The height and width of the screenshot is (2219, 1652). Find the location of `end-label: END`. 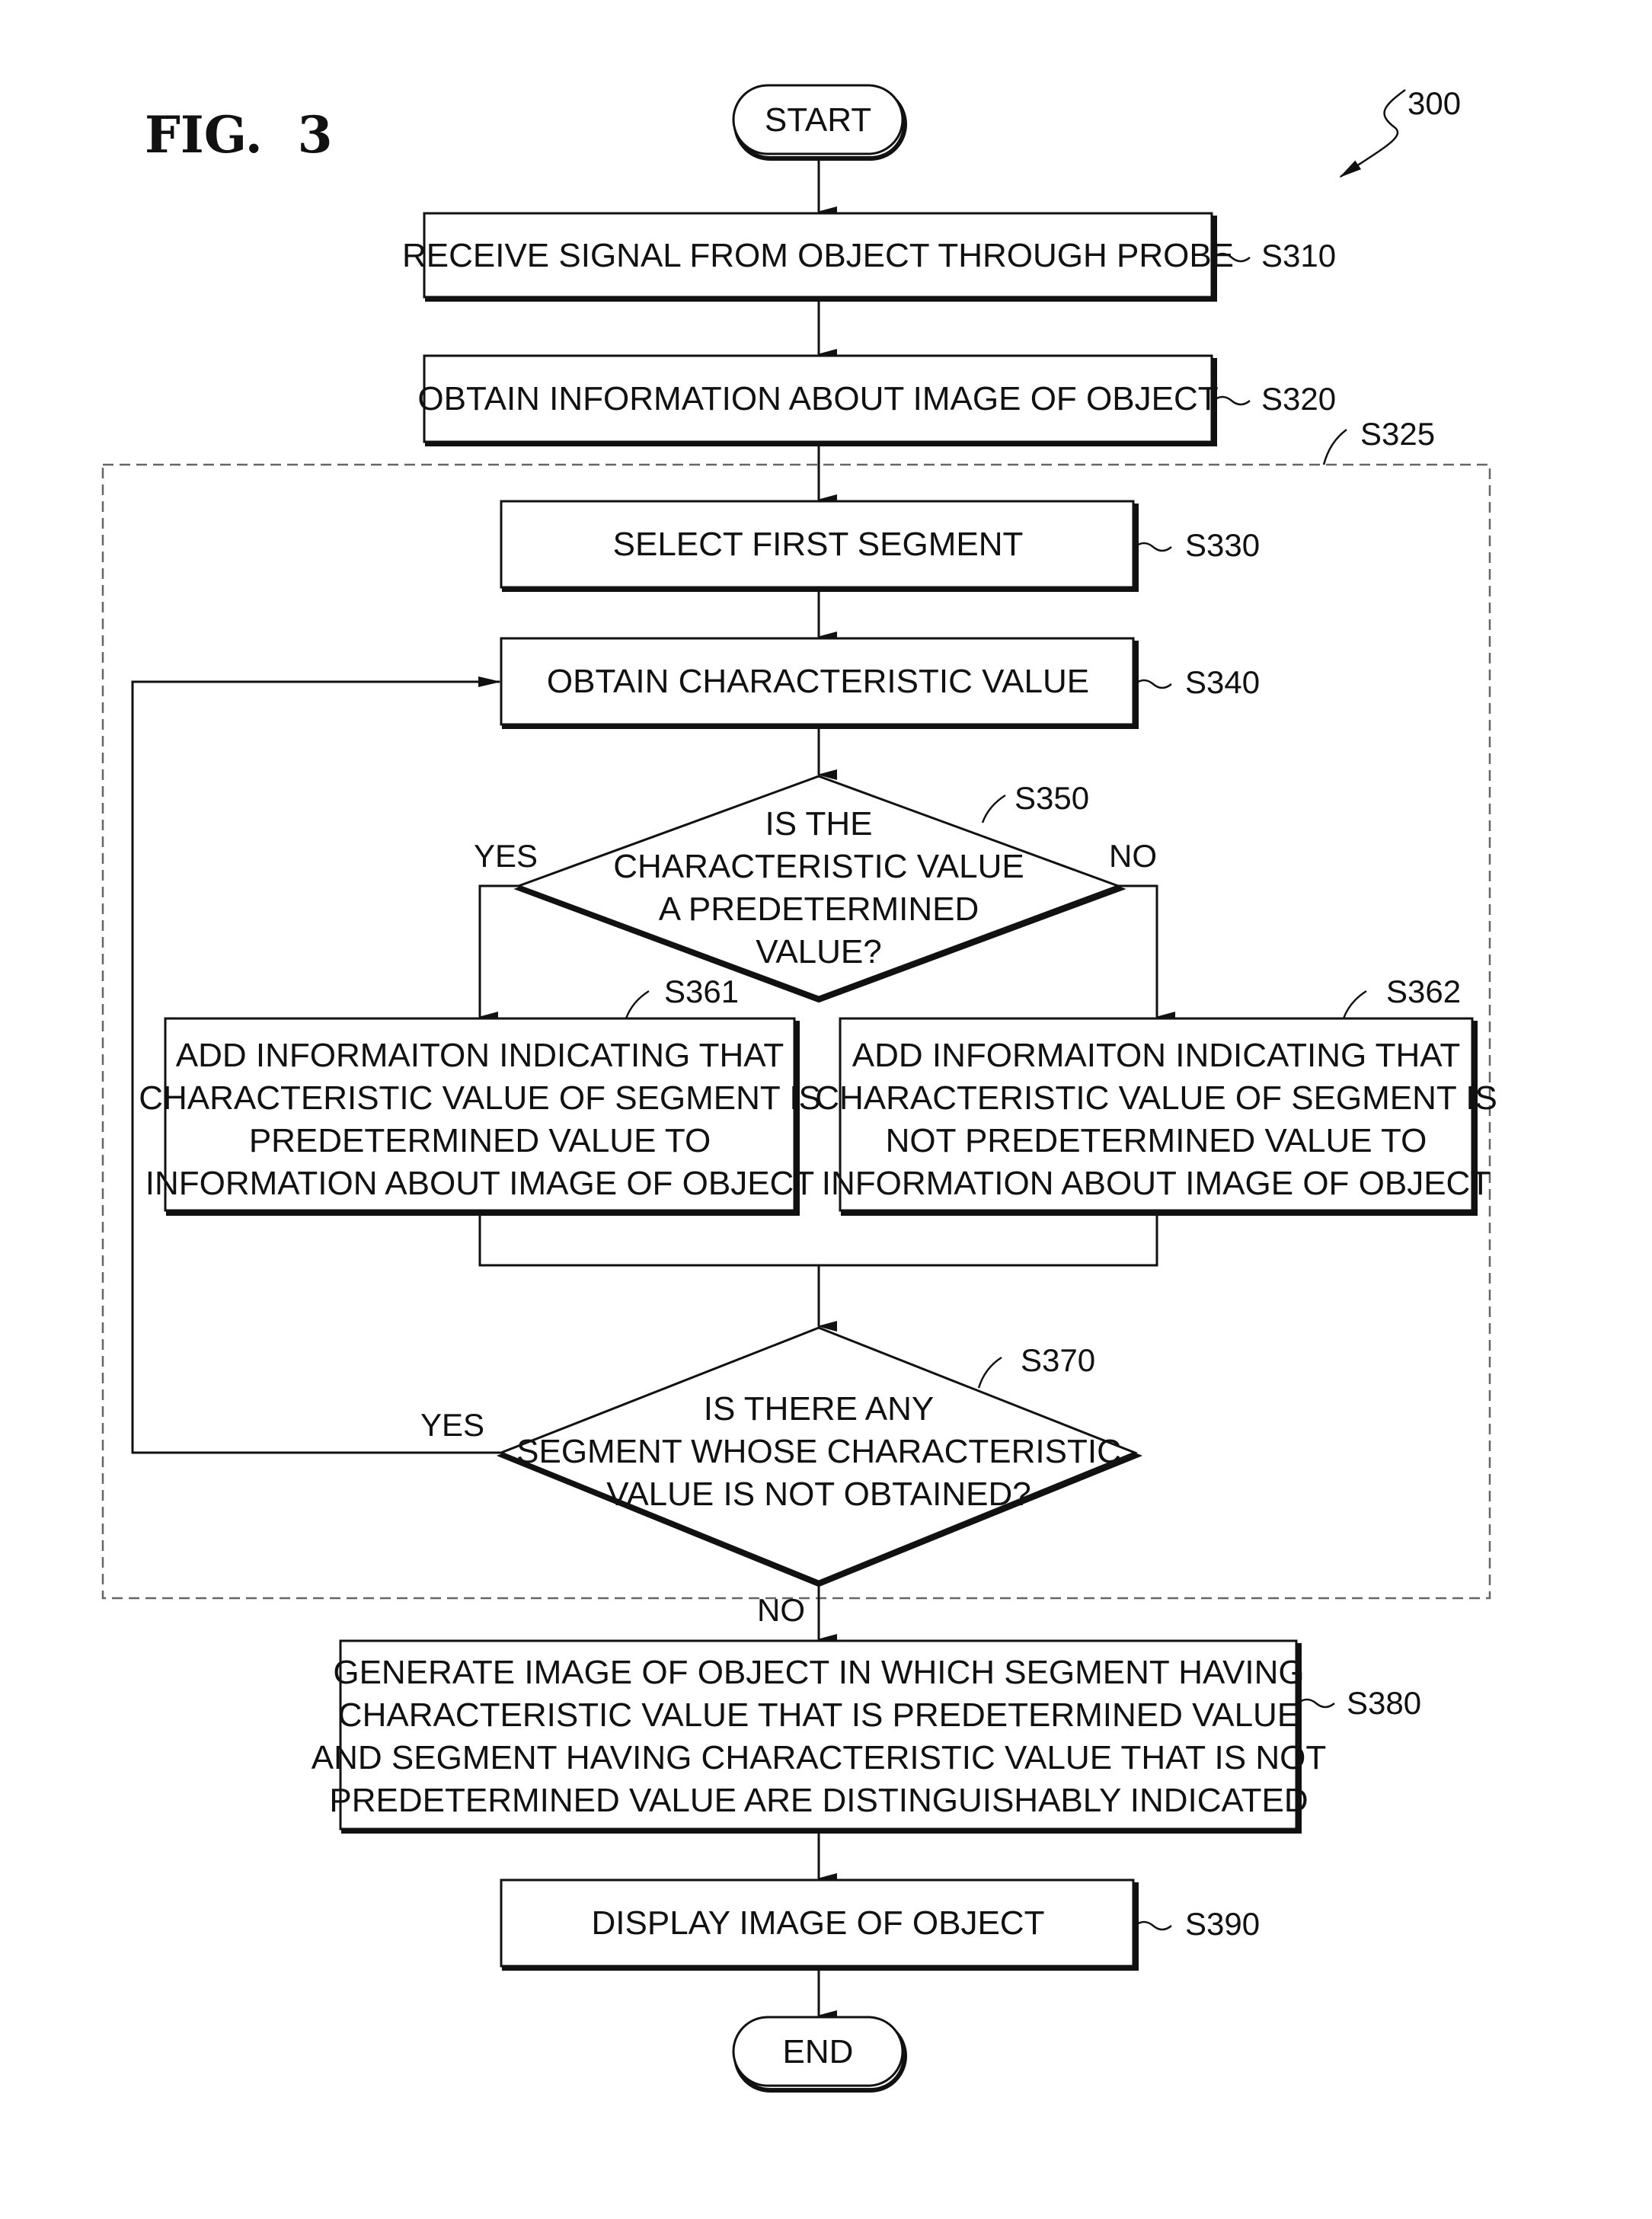

end-label: END is located at coordinates (818, 2051).